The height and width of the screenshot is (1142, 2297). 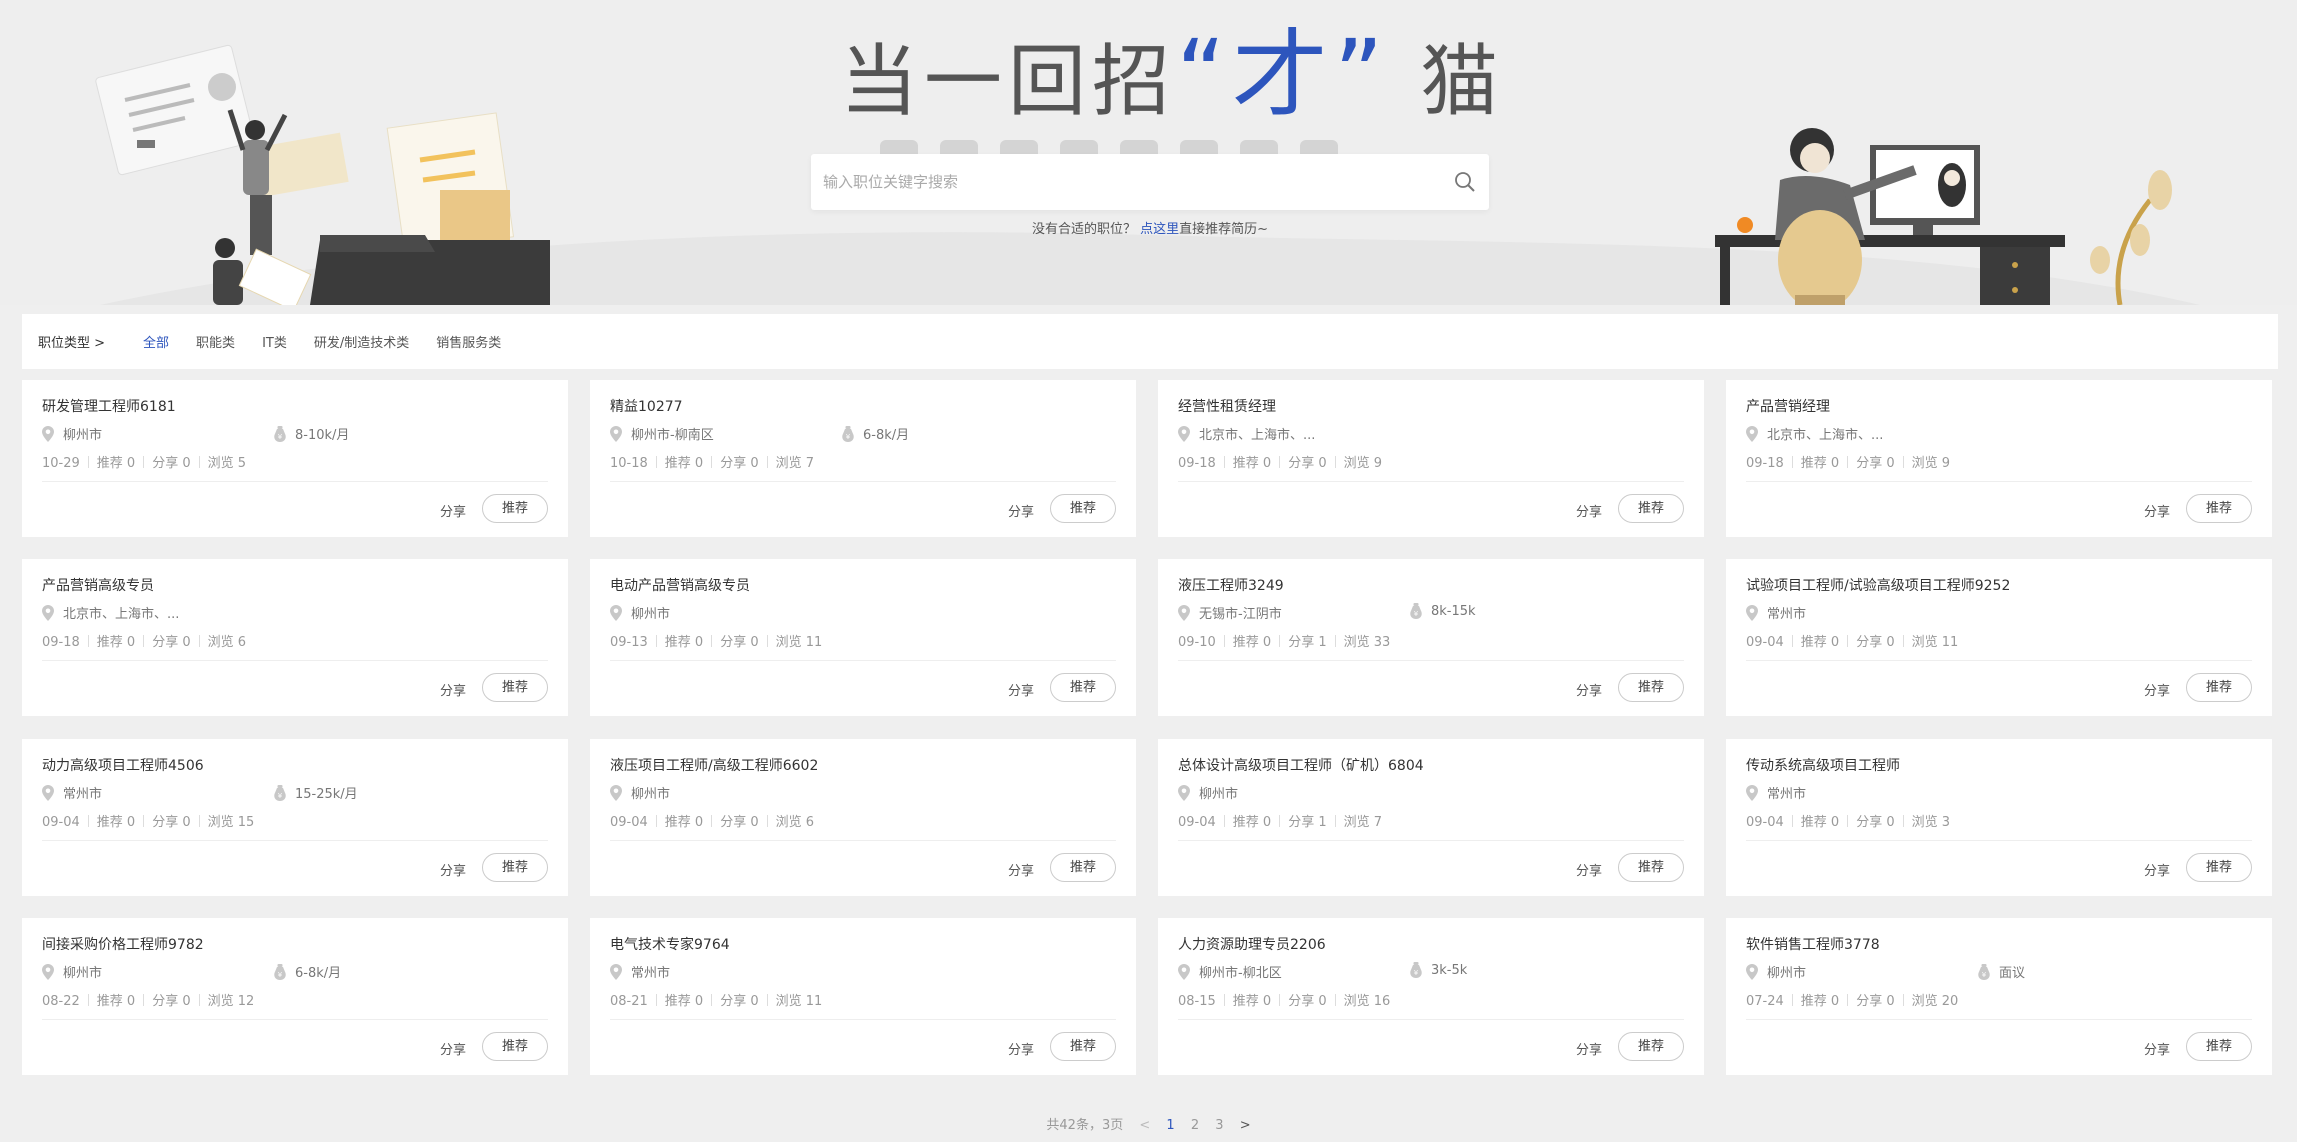 I want to click on filter-sales-service: 销售服务类, so click(x=468, y=341).